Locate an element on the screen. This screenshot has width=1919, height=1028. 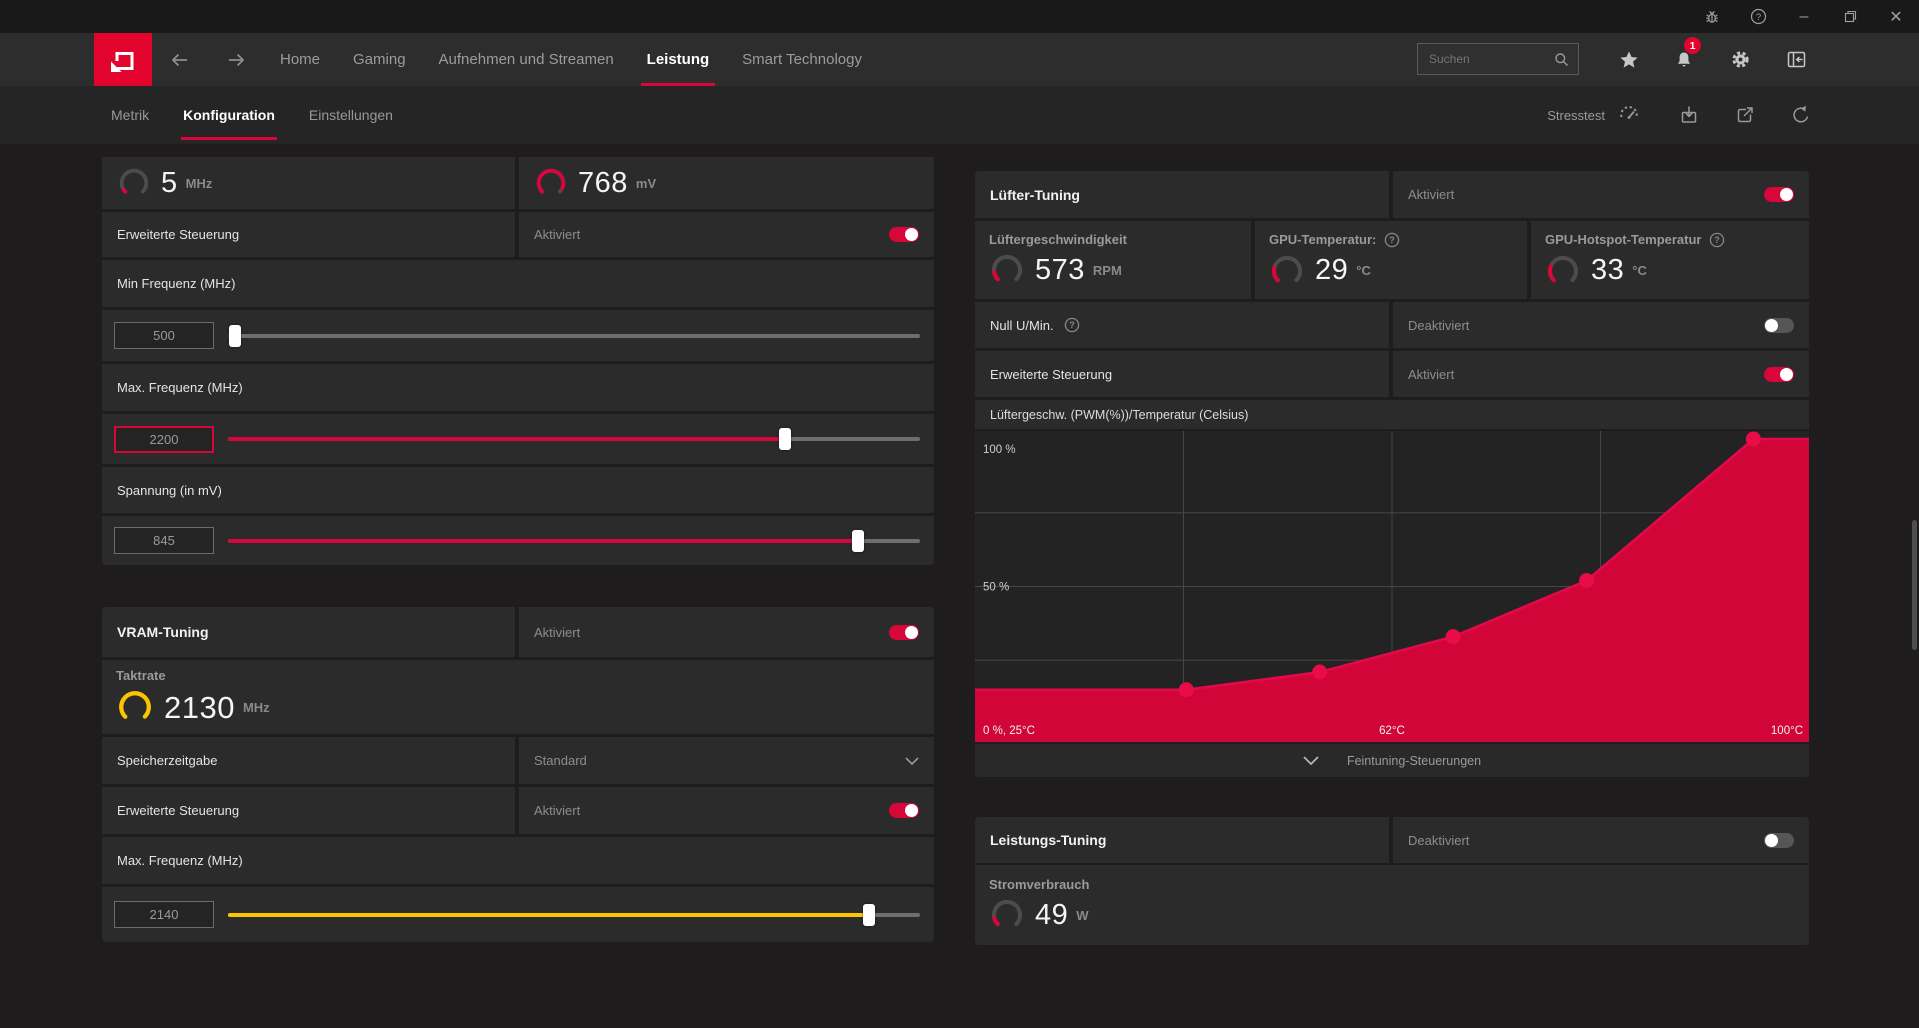
nav-item-record-stream: Aufnehmen und Streamen is located at coordinates (526, 59).